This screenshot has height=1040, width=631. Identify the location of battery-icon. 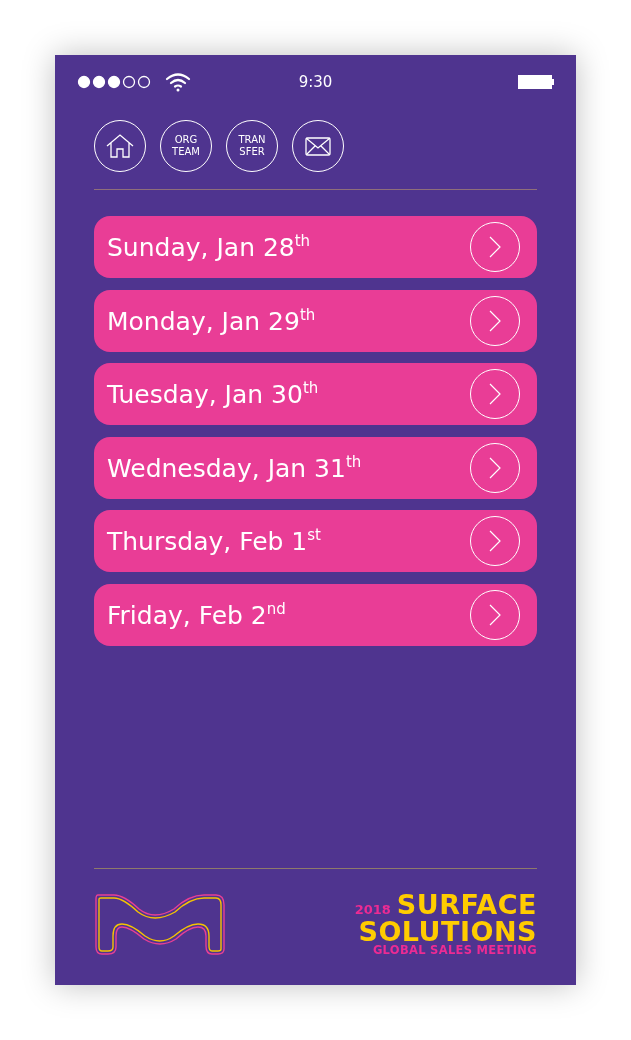
(536, 82).